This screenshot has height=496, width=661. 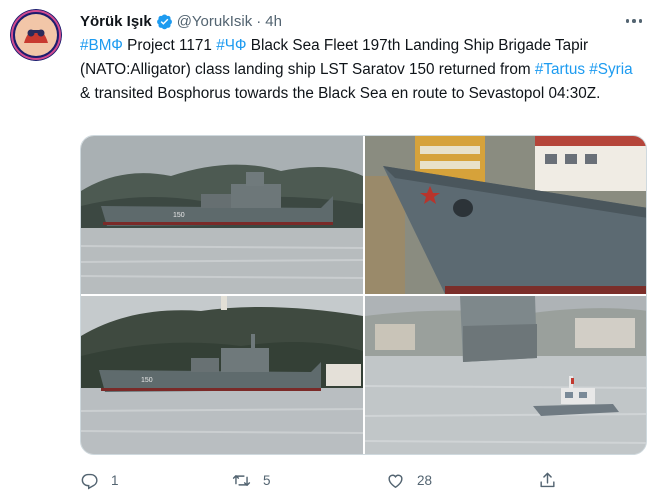 I want to click on hashtag-tartus: #Tartus, so click(x=560, y=69).